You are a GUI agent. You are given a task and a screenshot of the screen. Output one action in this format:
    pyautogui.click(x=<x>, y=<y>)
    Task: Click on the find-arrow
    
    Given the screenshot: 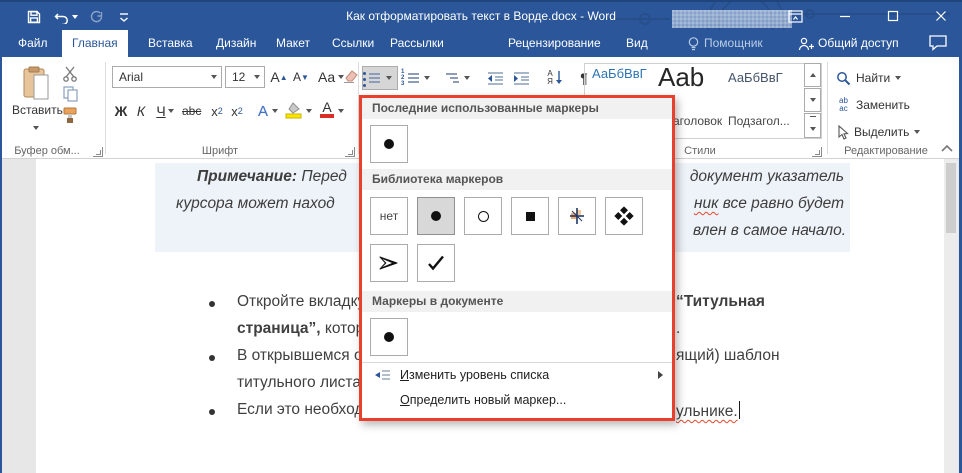 What is the action you would take?
    pyautogui.click(x=898, y=78)
    